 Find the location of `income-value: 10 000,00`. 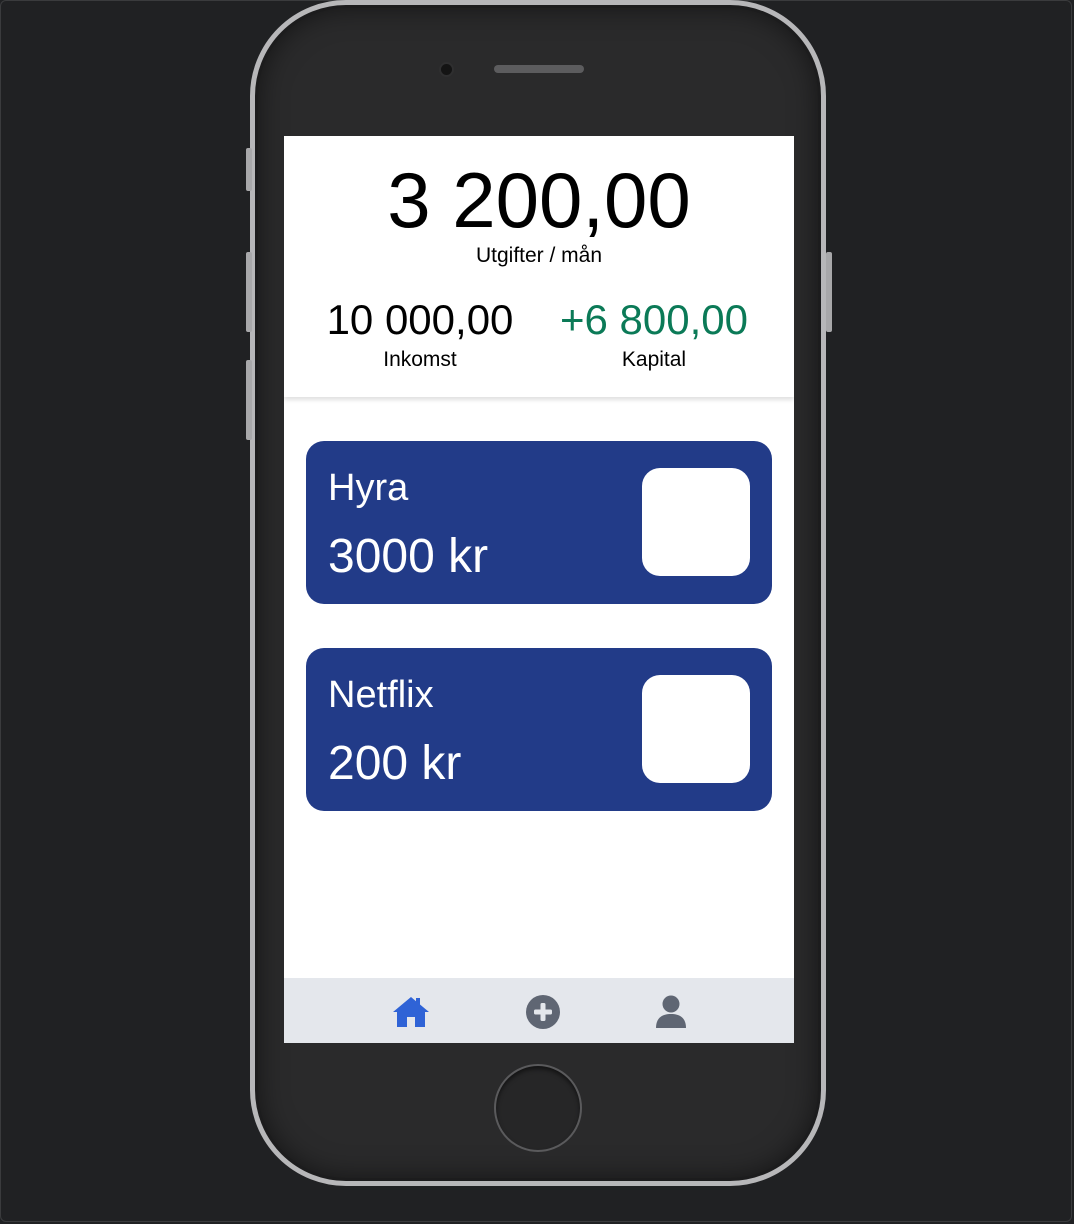

income-value: 10 000,00 is located at coordinates (420, 319).